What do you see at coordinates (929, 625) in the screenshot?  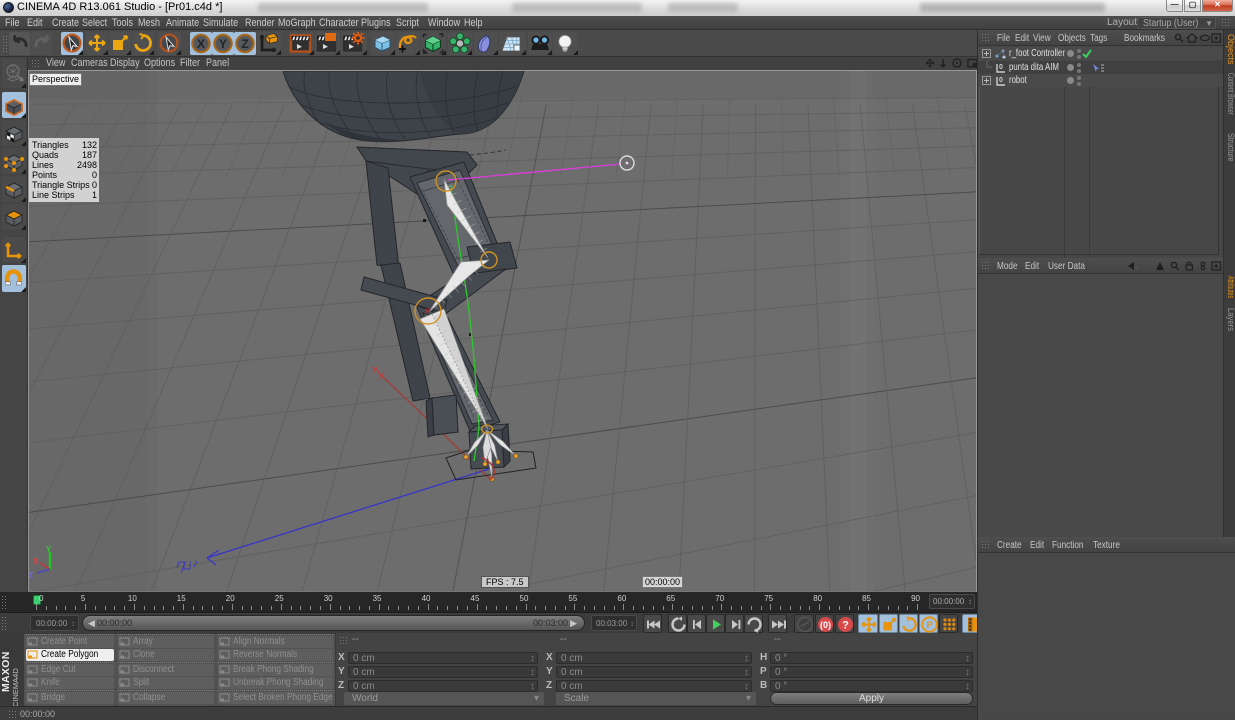 I see `svg-text: P` at bounding box center [929, 625].